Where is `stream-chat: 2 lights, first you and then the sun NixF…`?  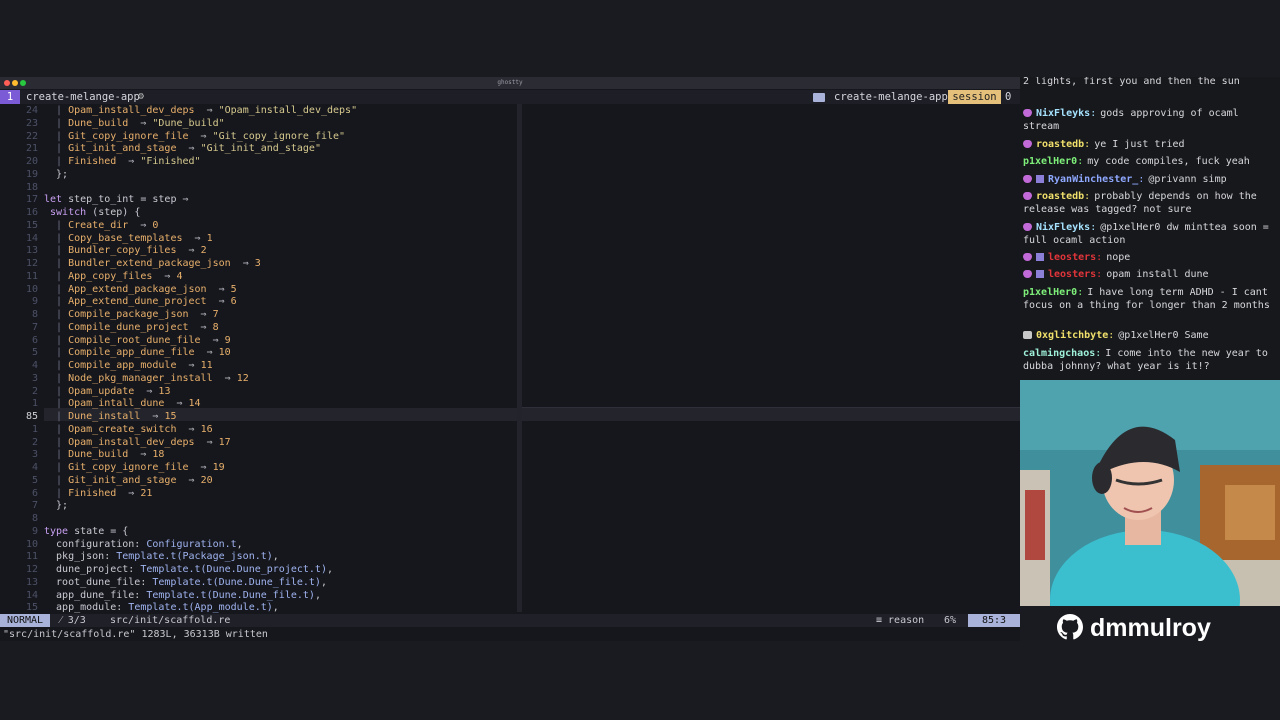 stream-chat: 2 lights, first you and then the sun NixF… is located at coordinates (1150, 228).